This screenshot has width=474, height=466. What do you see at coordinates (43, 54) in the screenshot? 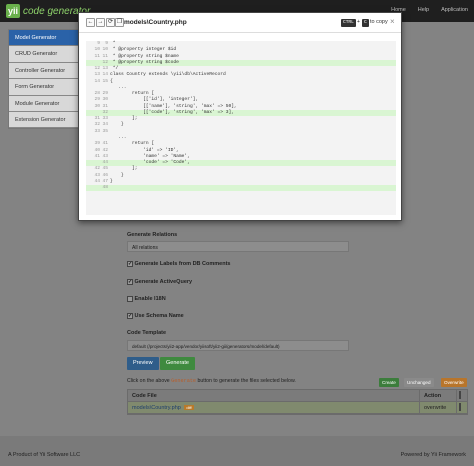
I see `sidebar-item-crud-generator: CRUD Generator` at bounding box center [43, 54].